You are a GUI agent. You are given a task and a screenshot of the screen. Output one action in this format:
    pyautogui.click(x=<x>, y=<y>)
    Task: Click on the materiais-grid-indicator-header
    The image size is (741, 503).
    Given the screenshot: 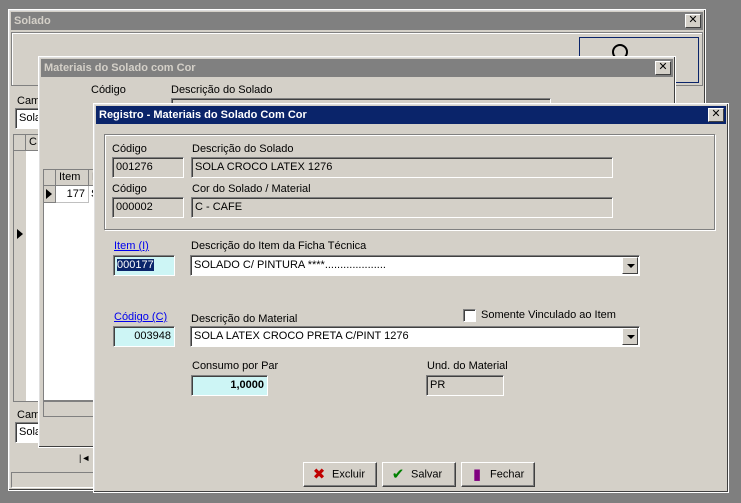 What is the action you would take?
    pyautogui.click(x=50, y=178)
    